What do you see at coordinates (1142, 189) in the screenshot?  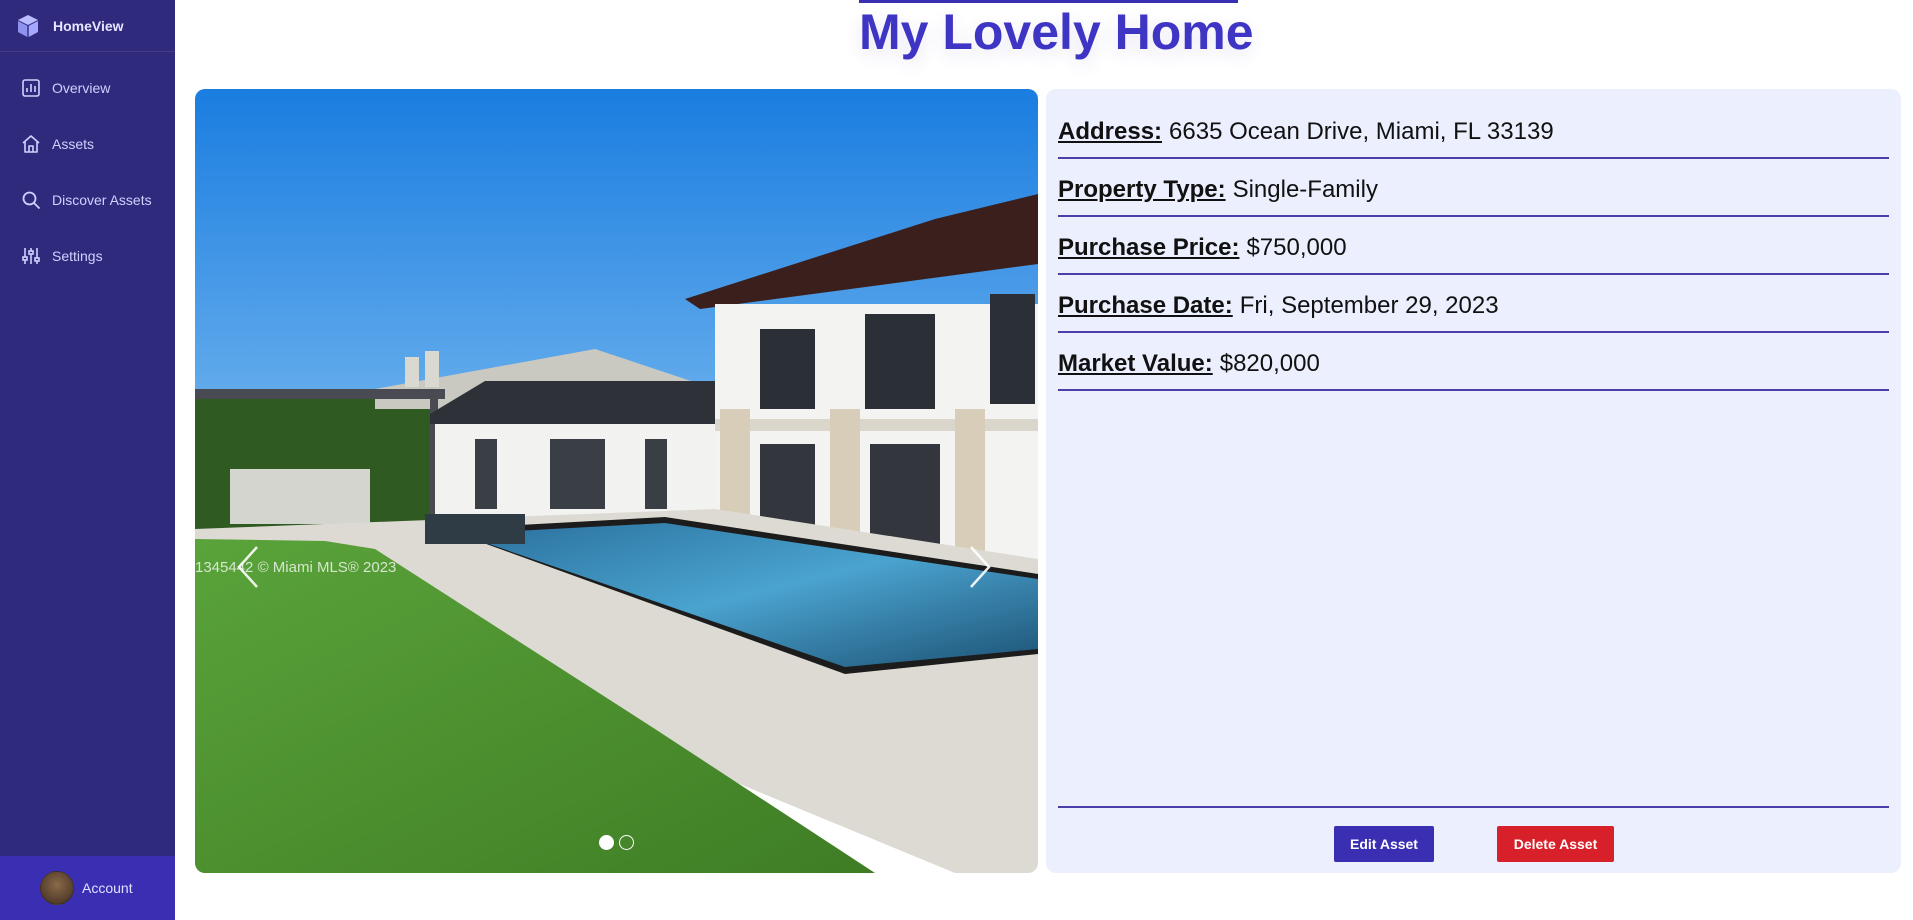 I see `detail-key: Property Type:` at bounding box center [1142, 189].